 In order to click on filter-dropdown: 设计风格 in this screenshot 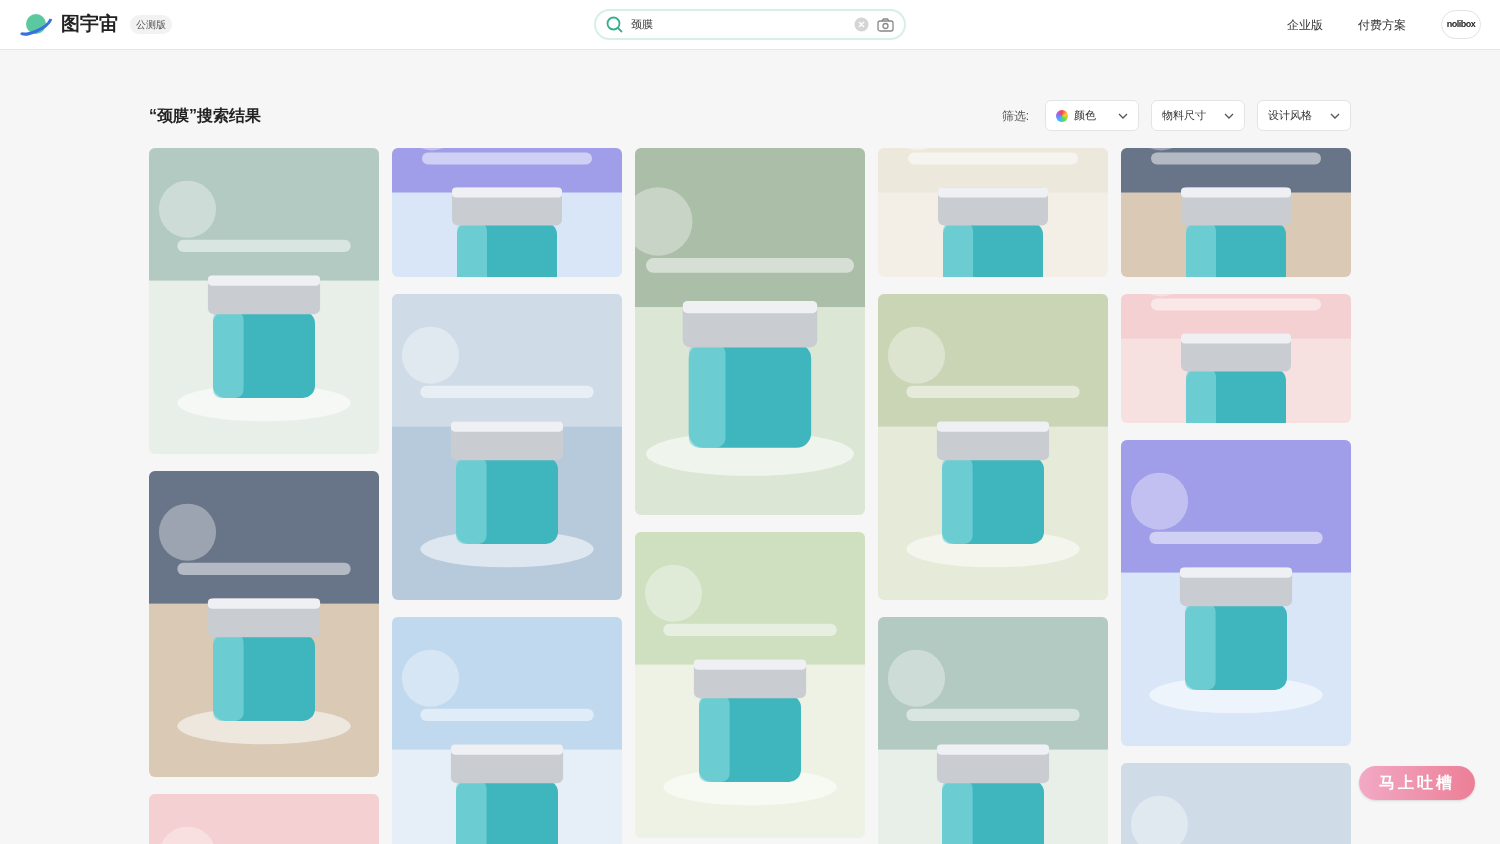, I will do `click(1304, 115)`.